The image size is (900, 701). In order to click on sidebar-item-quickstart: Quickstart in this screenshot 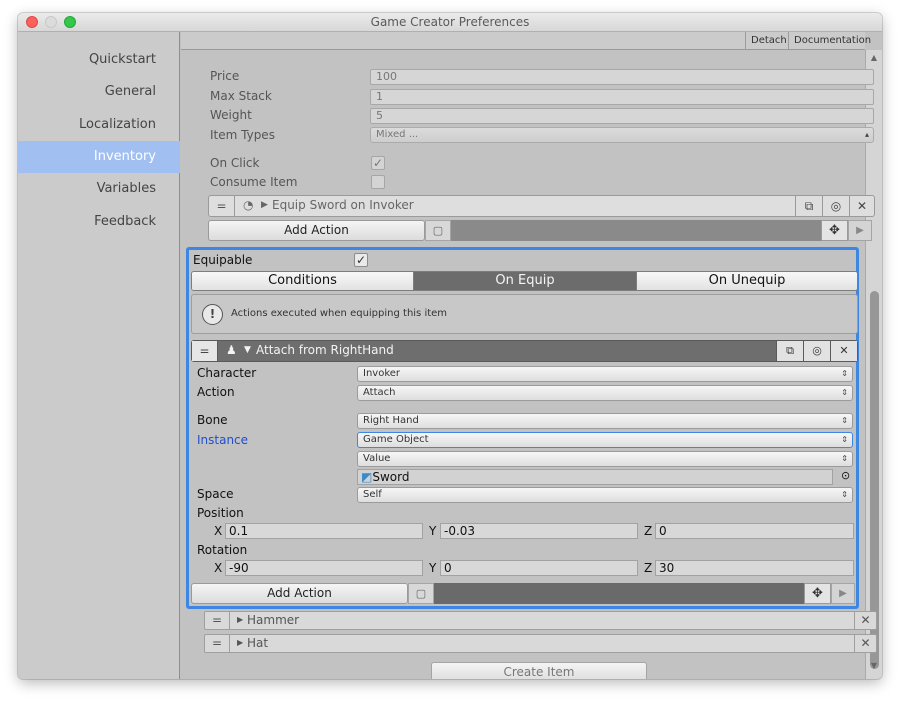, I will do `click(99, 60)`.